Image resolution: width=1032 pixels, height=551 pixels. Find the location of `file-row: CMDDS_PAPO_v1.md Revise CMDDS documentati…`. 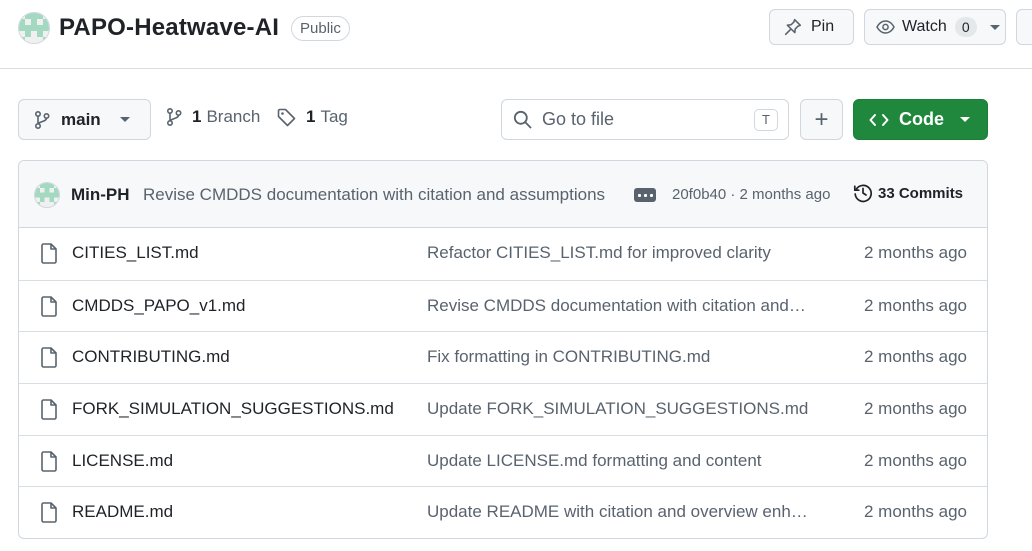

file-row: CMDDS_PAPO_v1.md Revise CMDDS documentati… is located at coordinates (503, 305).